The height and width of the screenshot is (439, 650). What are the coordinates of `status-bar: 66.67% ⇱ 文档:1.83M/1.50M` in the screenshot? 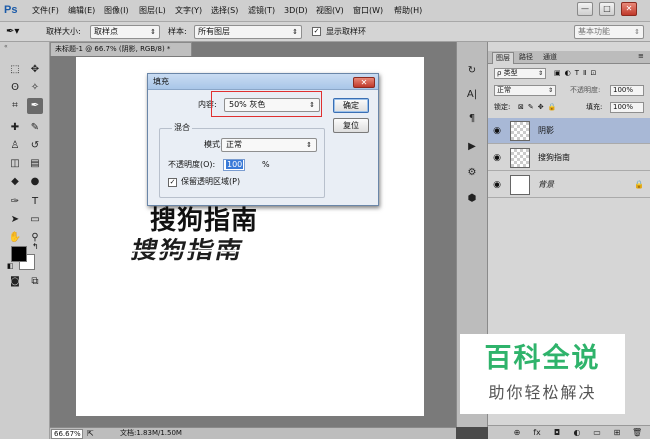 It's located at (253, 433).